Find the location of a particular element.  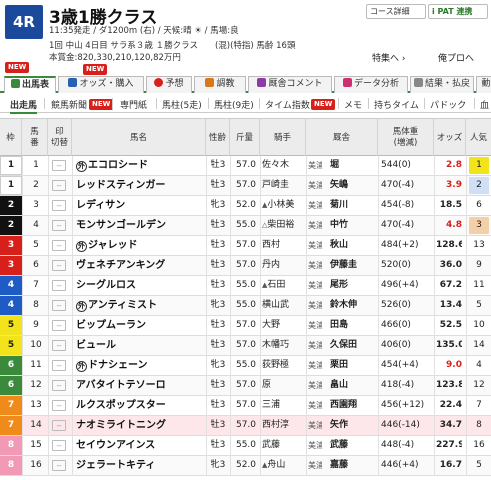

horse-name: モンサンゴールデン is located at coordinates (140, 225).